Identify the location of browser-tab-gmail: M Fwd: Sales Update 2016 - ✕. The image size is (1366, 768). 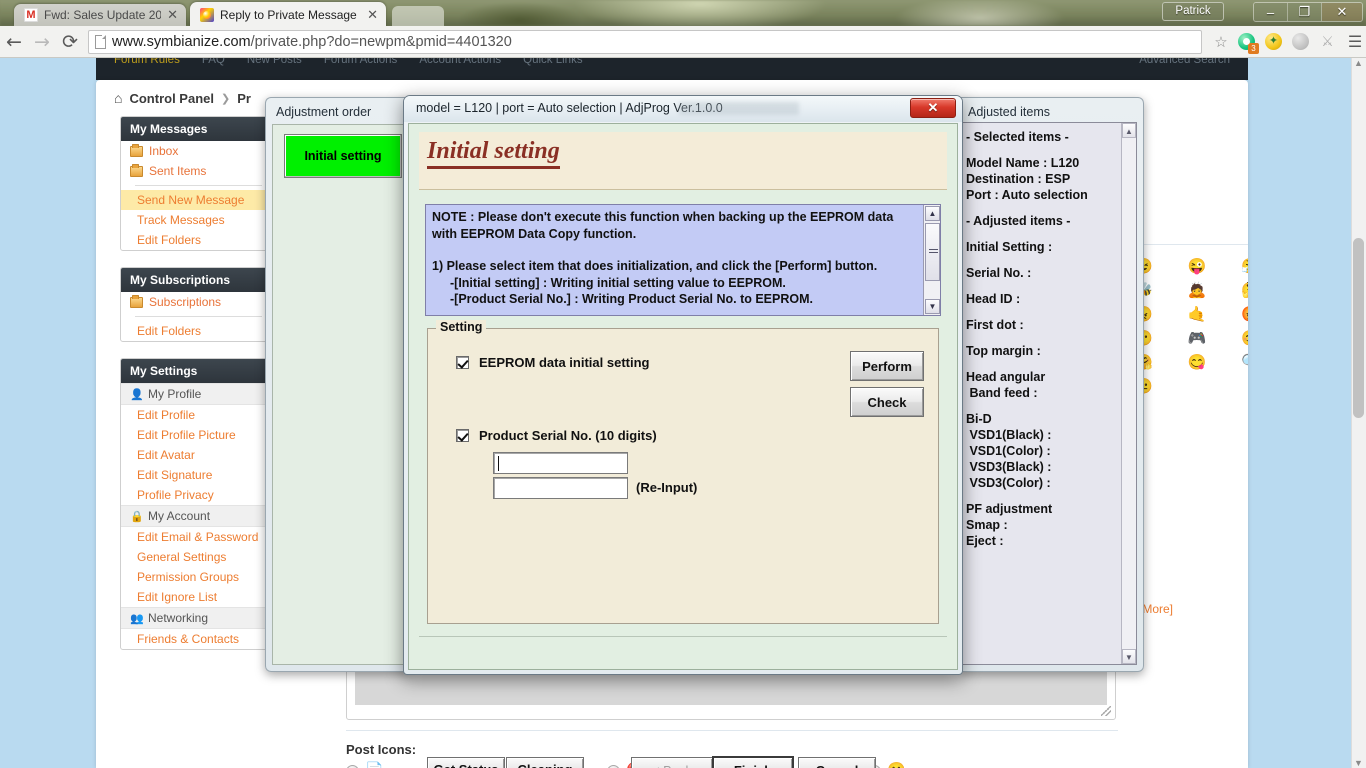
(100, 15).